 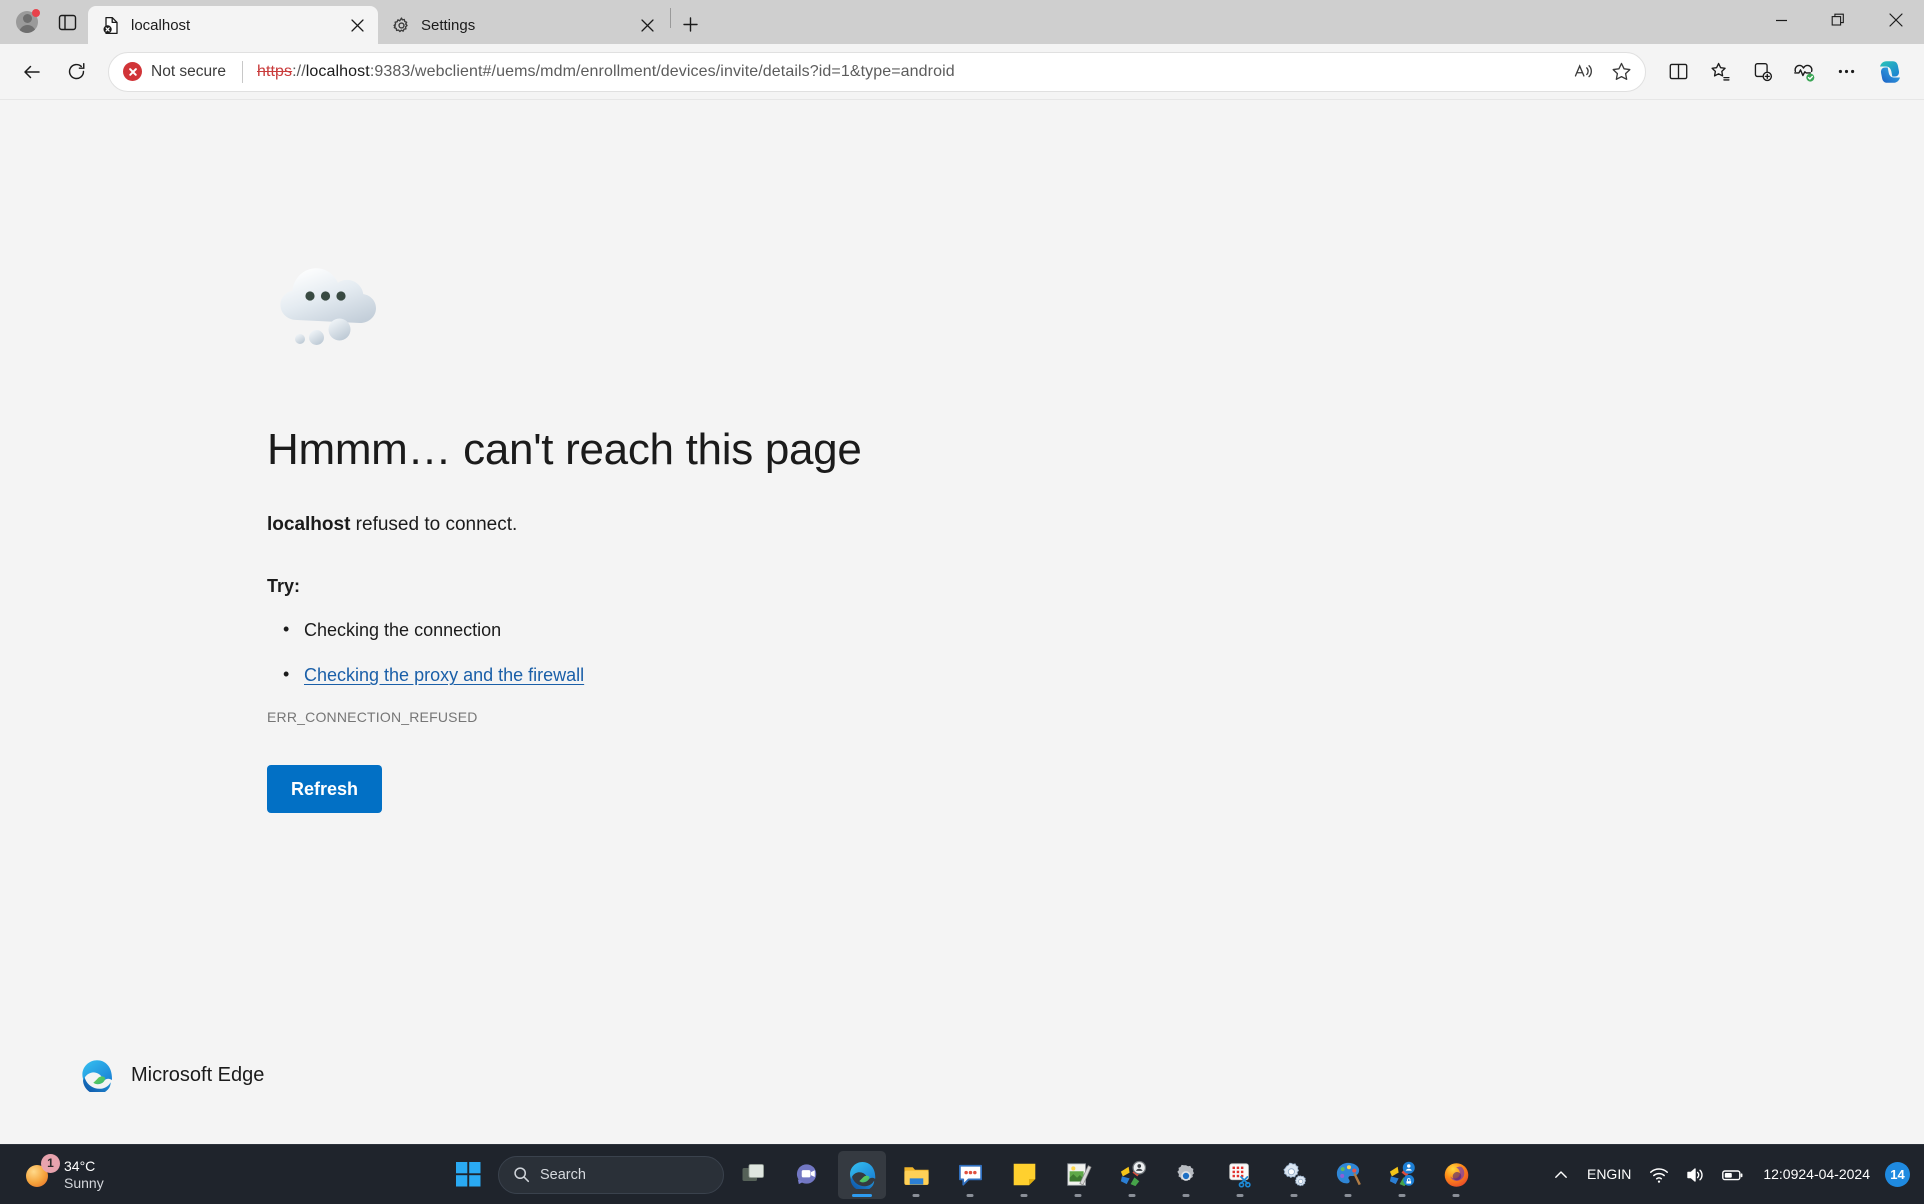 I want to click on taskbar-app-settings-app, so click(x=1294, y=1175).